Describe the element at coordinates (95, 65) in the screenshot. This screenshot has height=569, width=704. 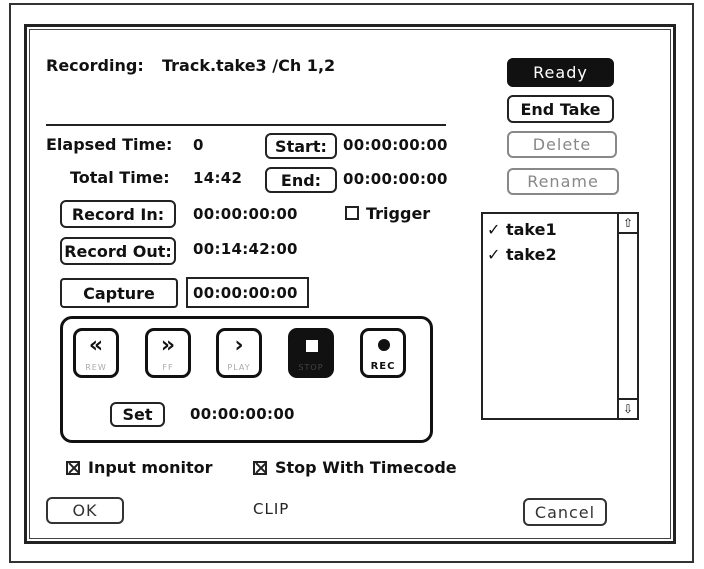
I see `recording-label: Recording:` at that location.